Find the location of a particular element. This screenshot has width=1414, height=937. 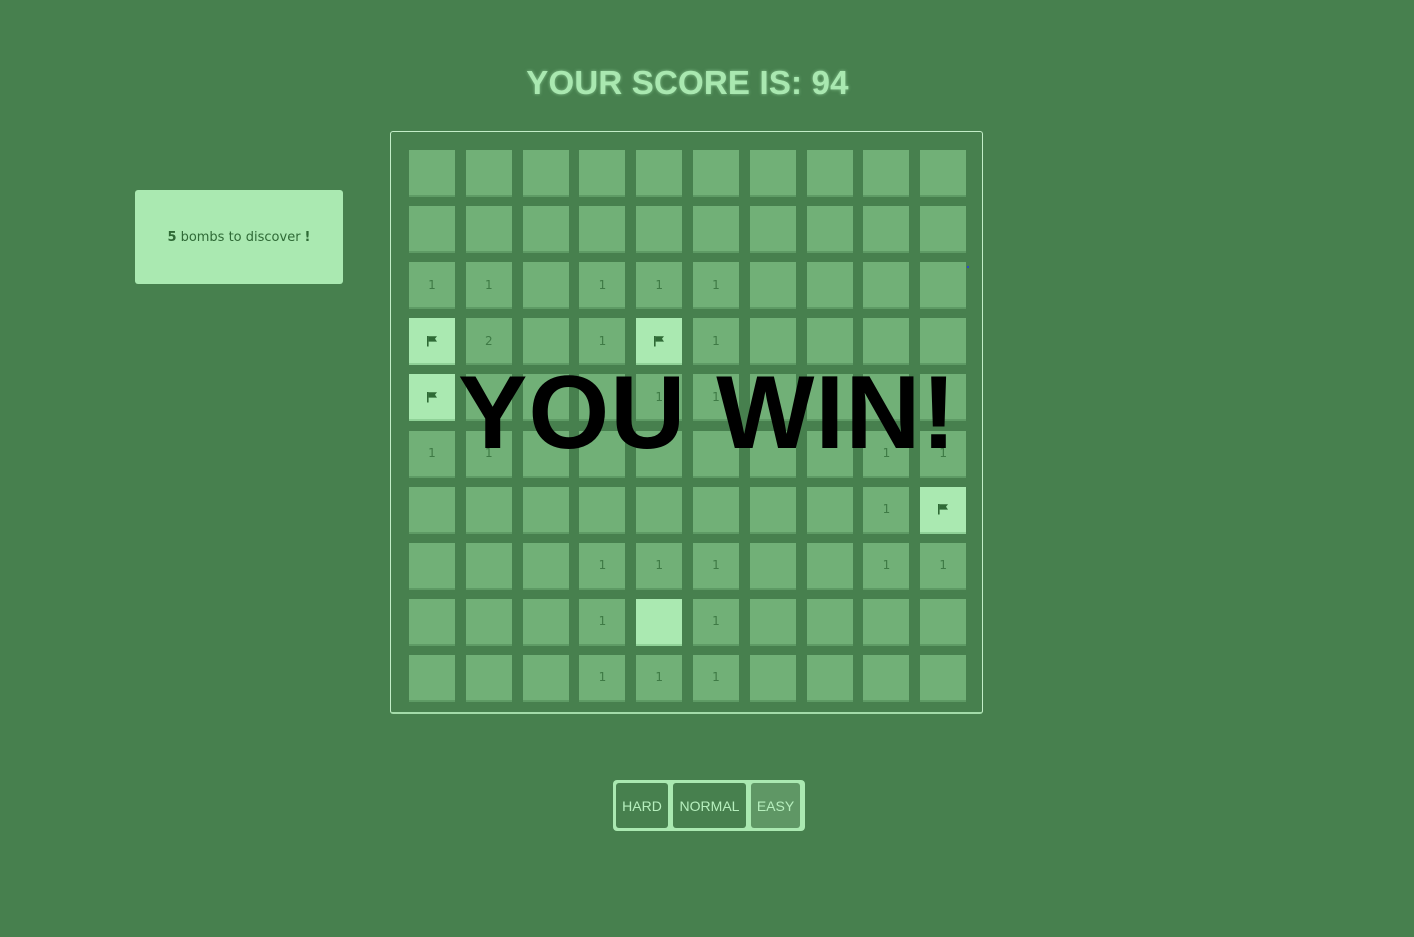

board-cell: 2 is located at coordinates (488, 342).